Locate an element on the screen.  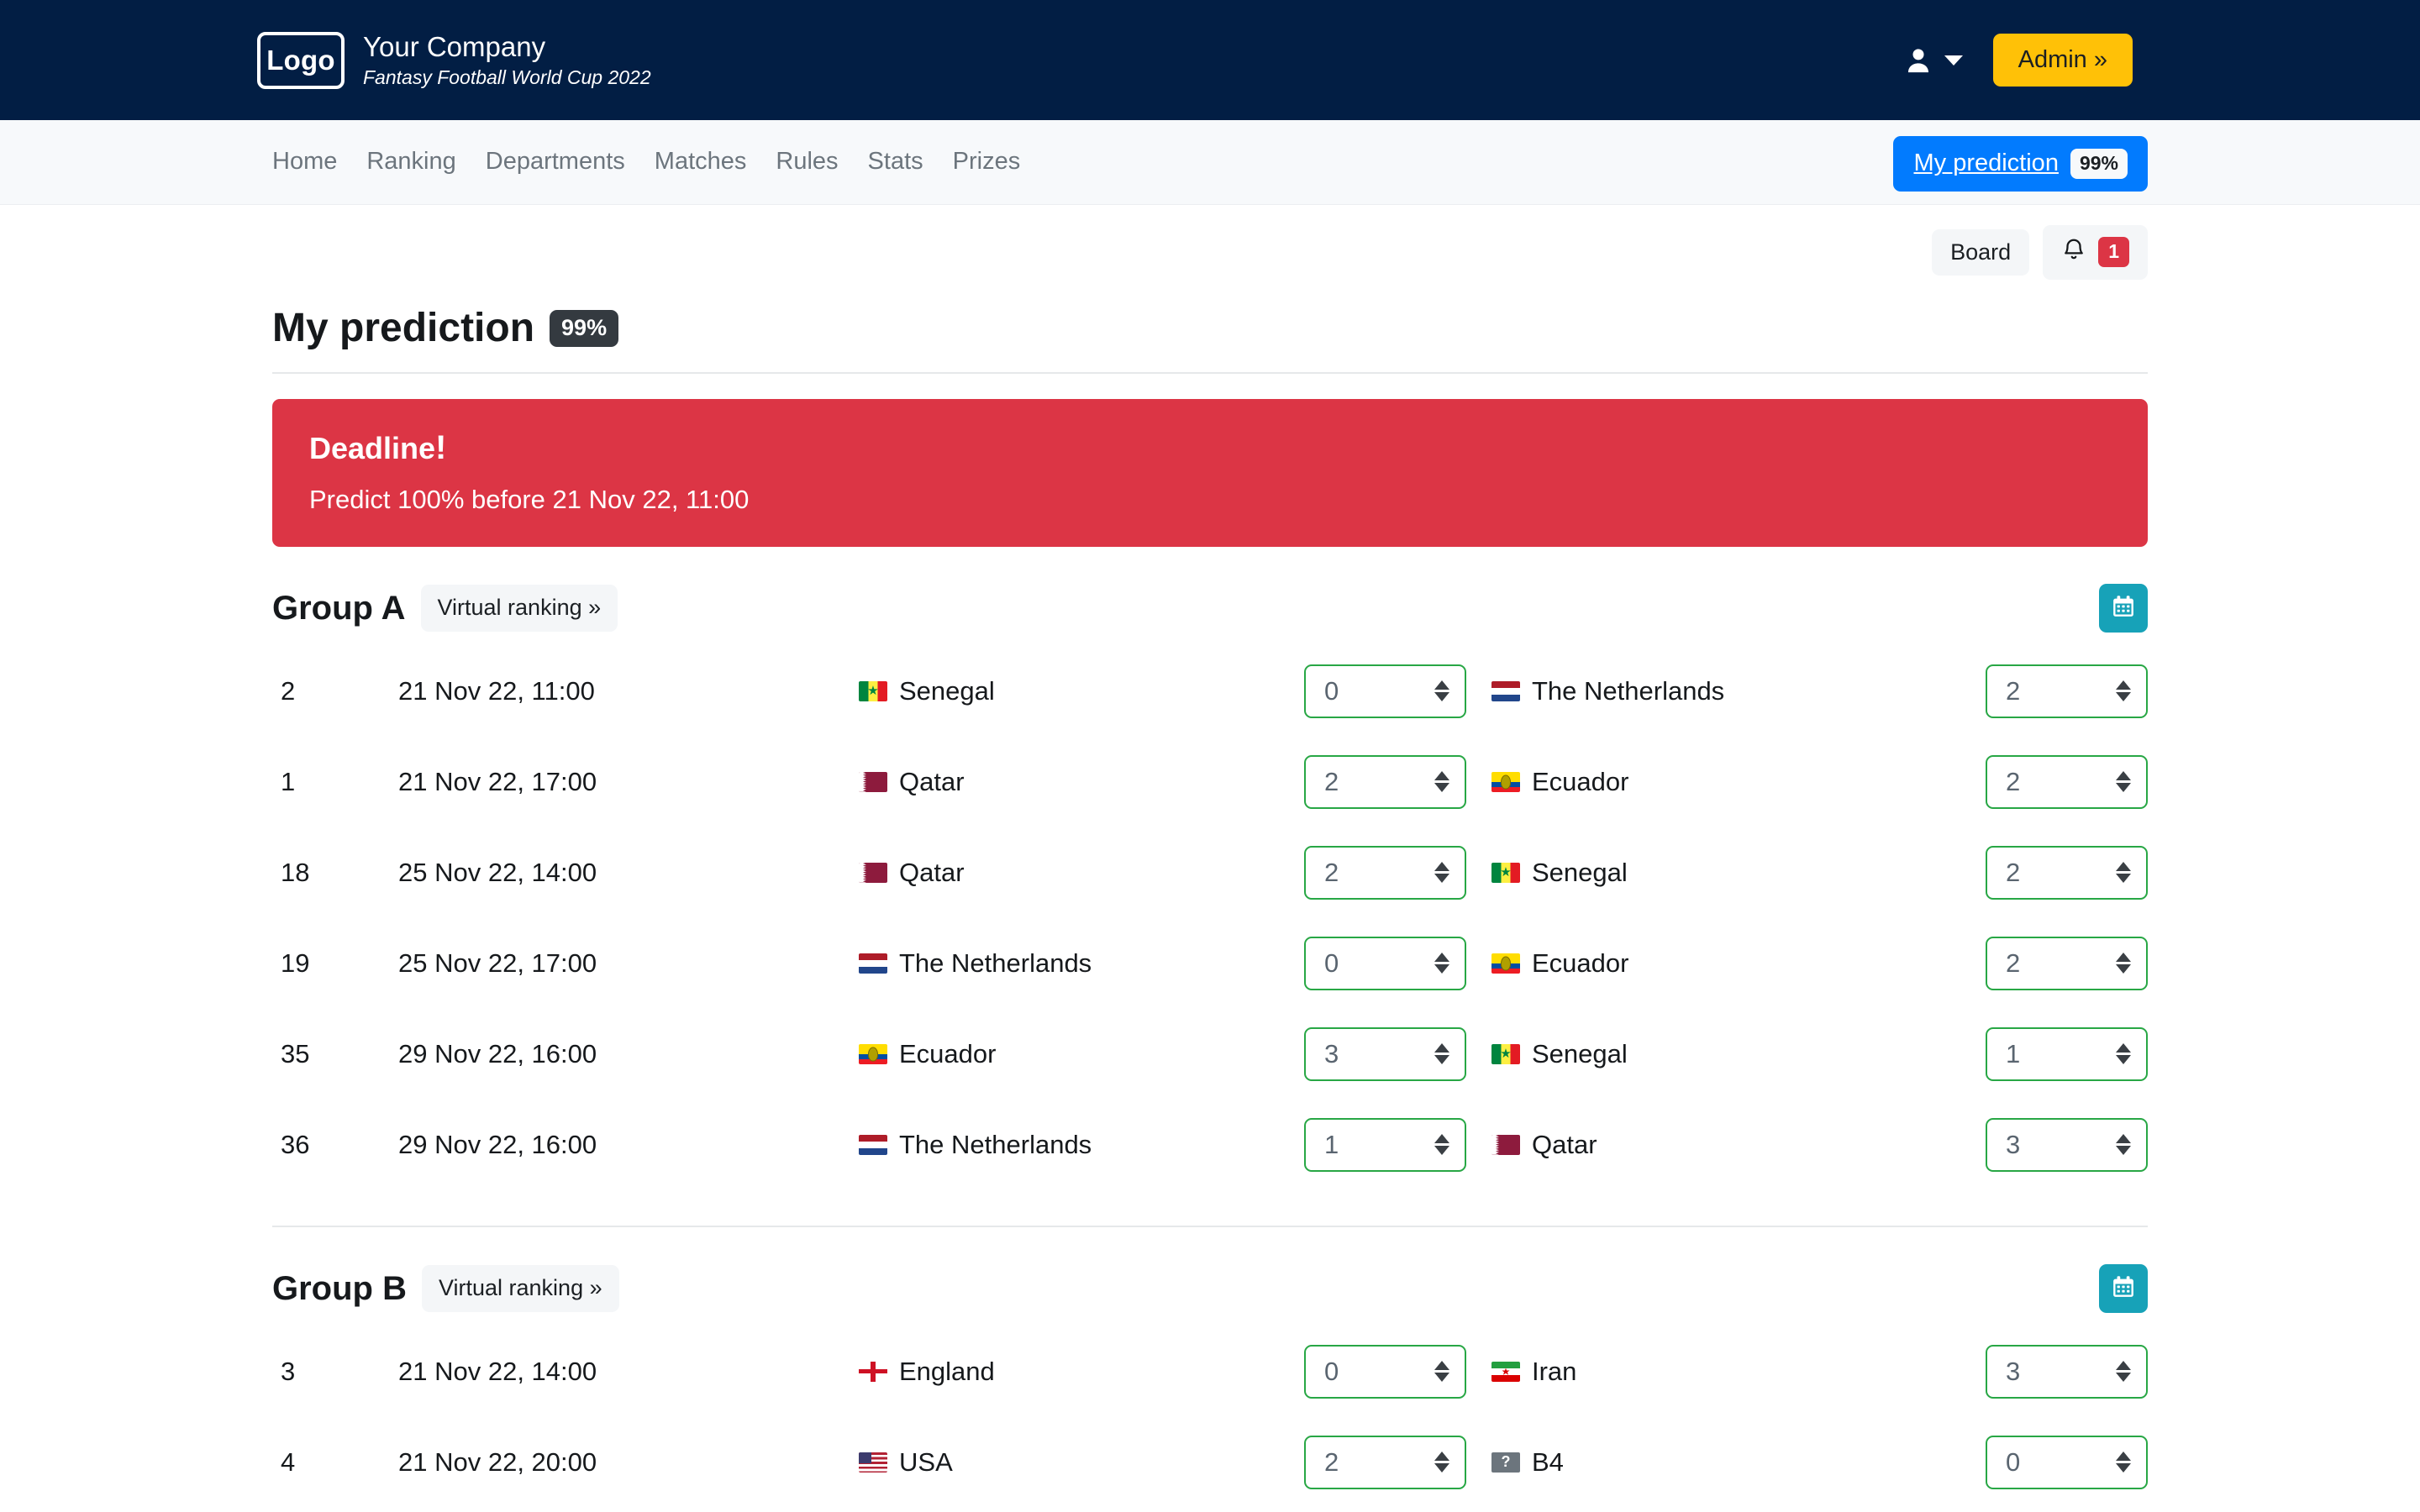
group-divider is located at coordinates (1210, 1226).